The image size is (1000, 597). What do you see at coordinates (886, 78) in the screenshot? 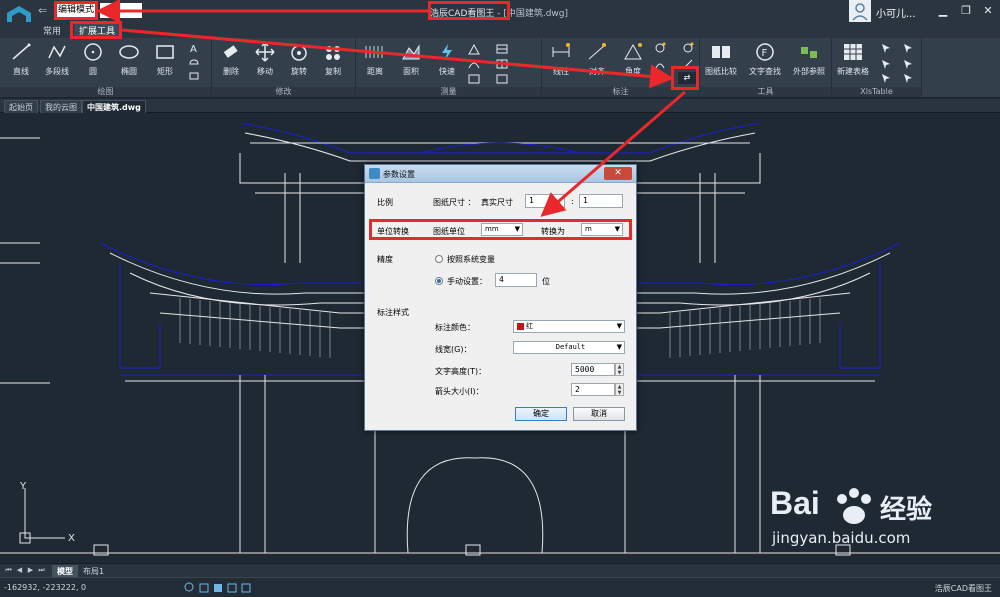
I see `table-link-icon` at bounding box center [886, 78].